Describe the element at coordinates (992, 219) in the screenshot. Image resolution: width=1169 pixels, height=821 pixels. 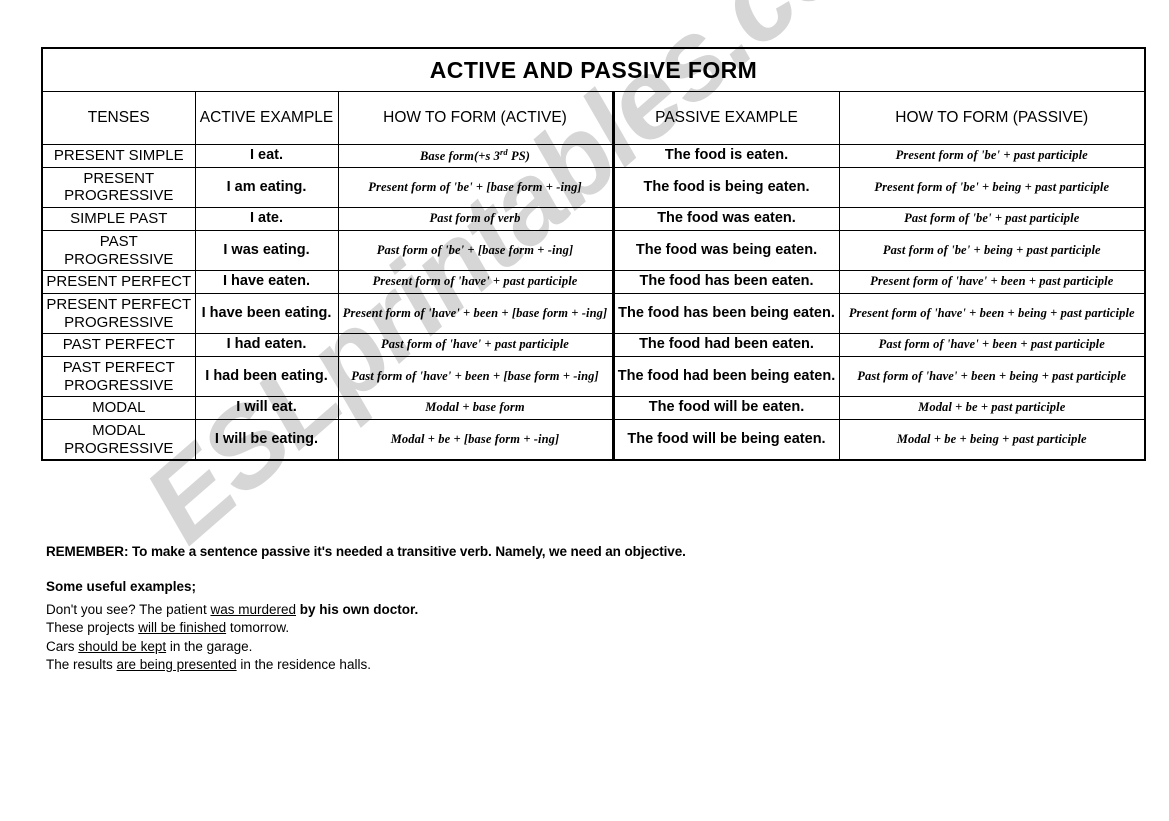
I see `cell-passive-form: Past form of 'be' + past participle` at that location.